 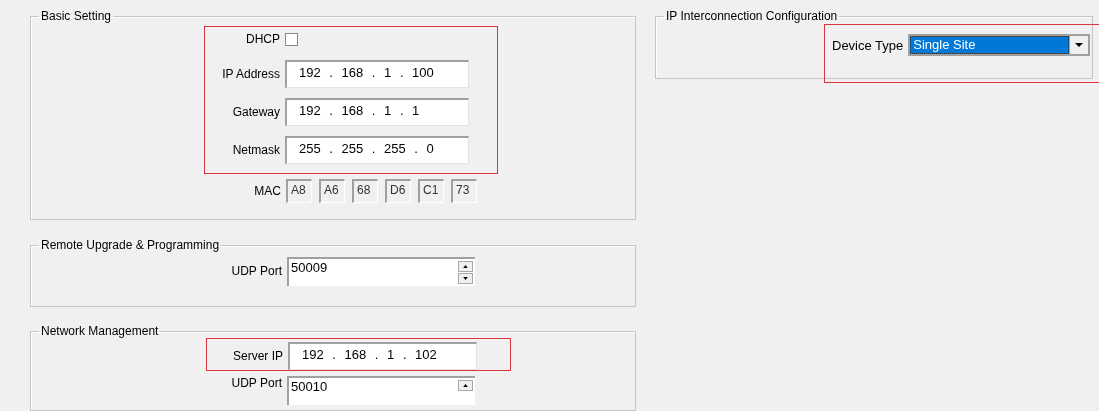 What do you see at coordinates (999, 45) in the screenshot?
I see `device-type-dropdown: Single Site` at bounding box center [999, 45].